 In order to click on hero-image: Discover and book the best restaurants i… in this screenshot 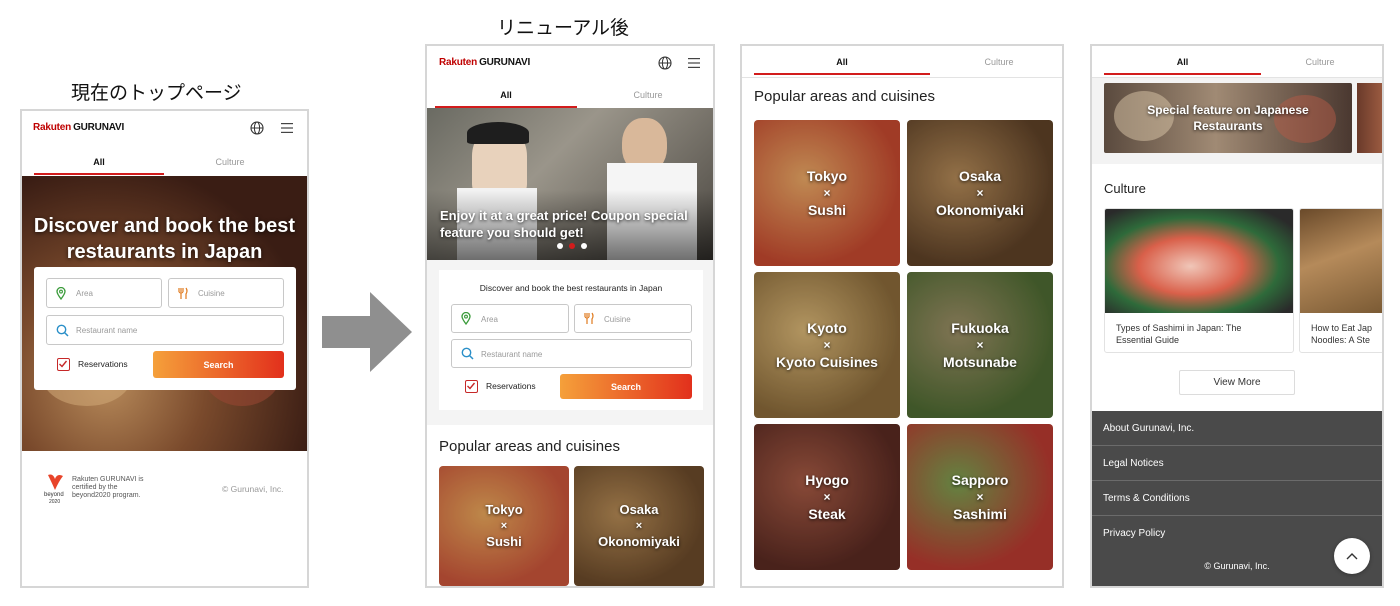, I will do `click(164, 313)`.